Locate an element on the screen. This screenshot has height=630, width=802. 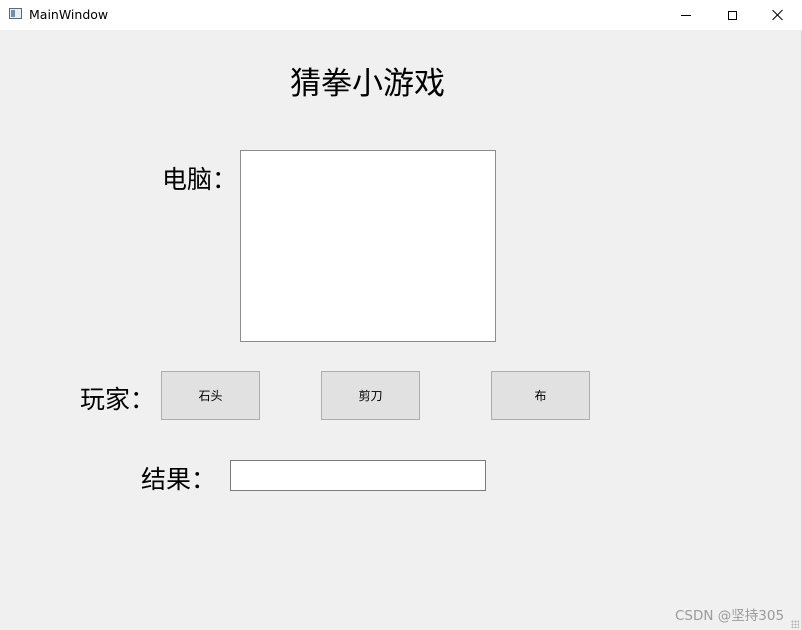
minimize-icon is located at coordinates (686, 15).